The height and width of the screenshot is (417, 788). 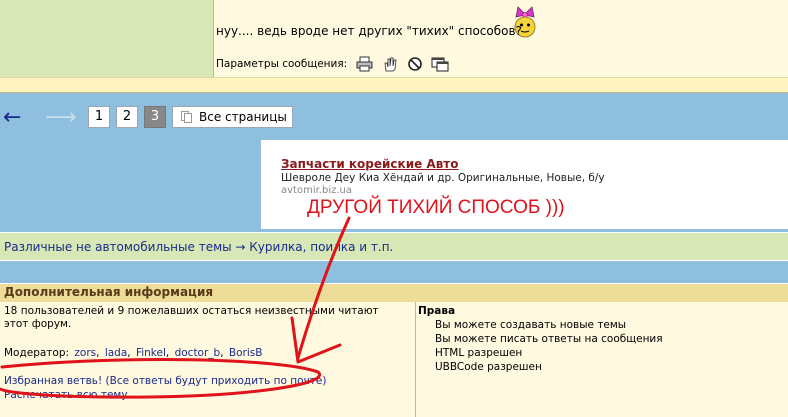 What do you see at coordinates (198, 353) in the screenshot?
I see `moderator-link: doctor_b` at bounding box center [198, 353].